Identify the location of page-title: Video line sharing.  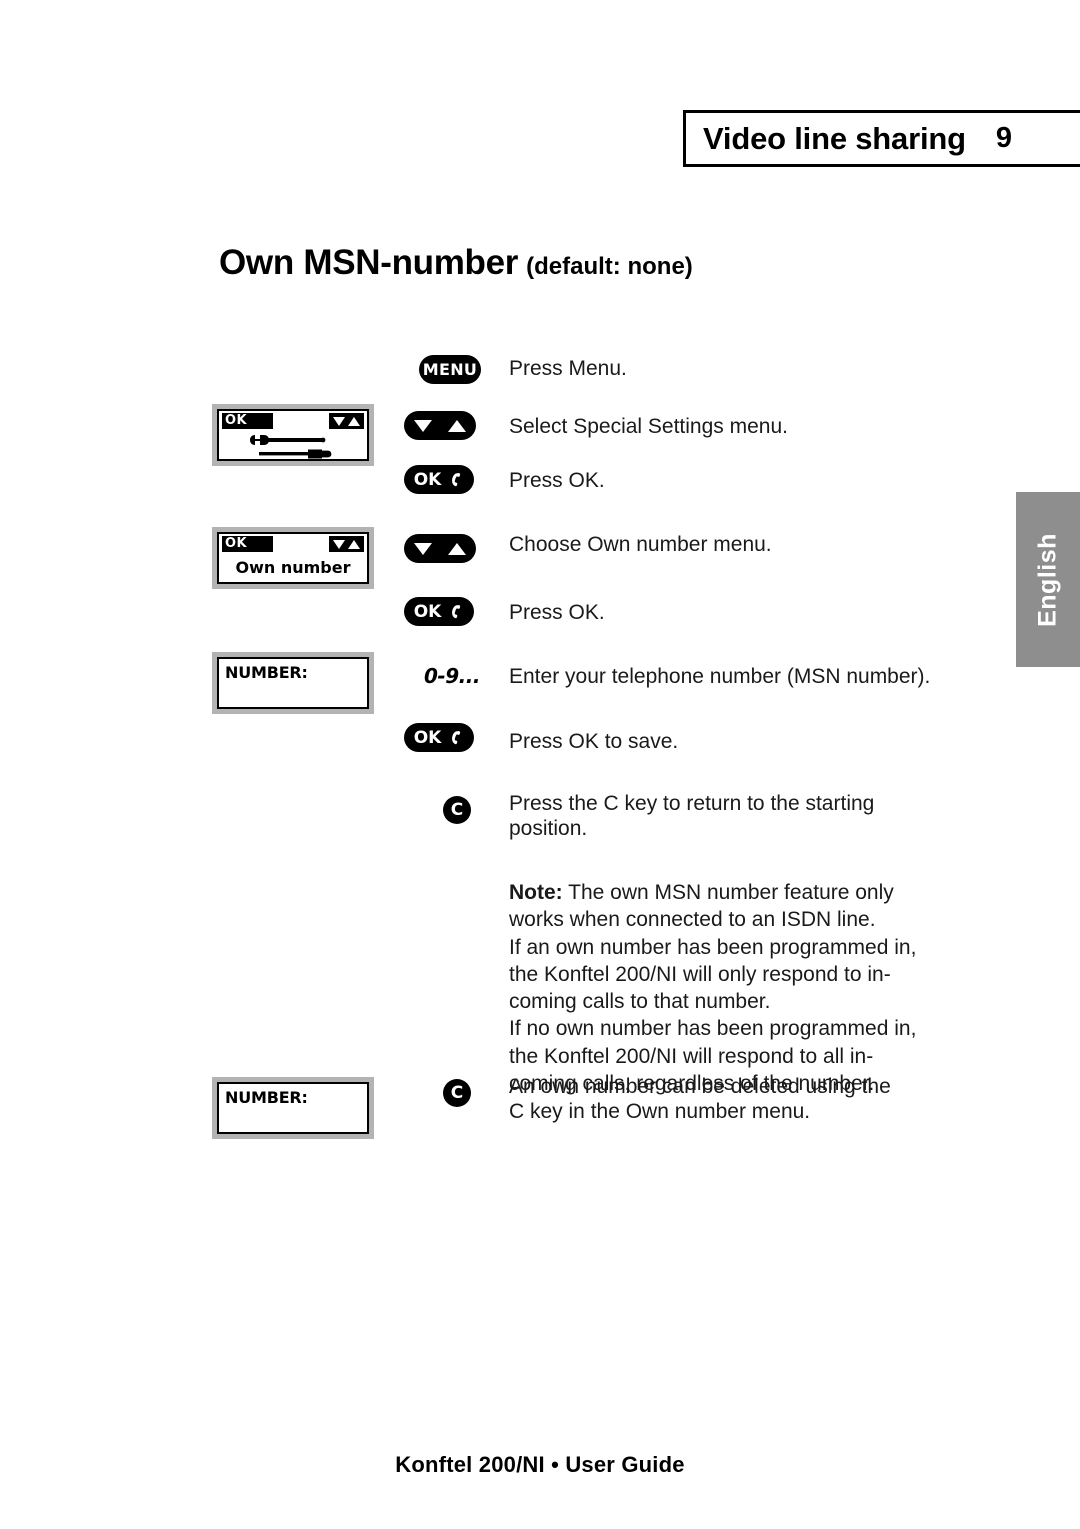
(834, 138).